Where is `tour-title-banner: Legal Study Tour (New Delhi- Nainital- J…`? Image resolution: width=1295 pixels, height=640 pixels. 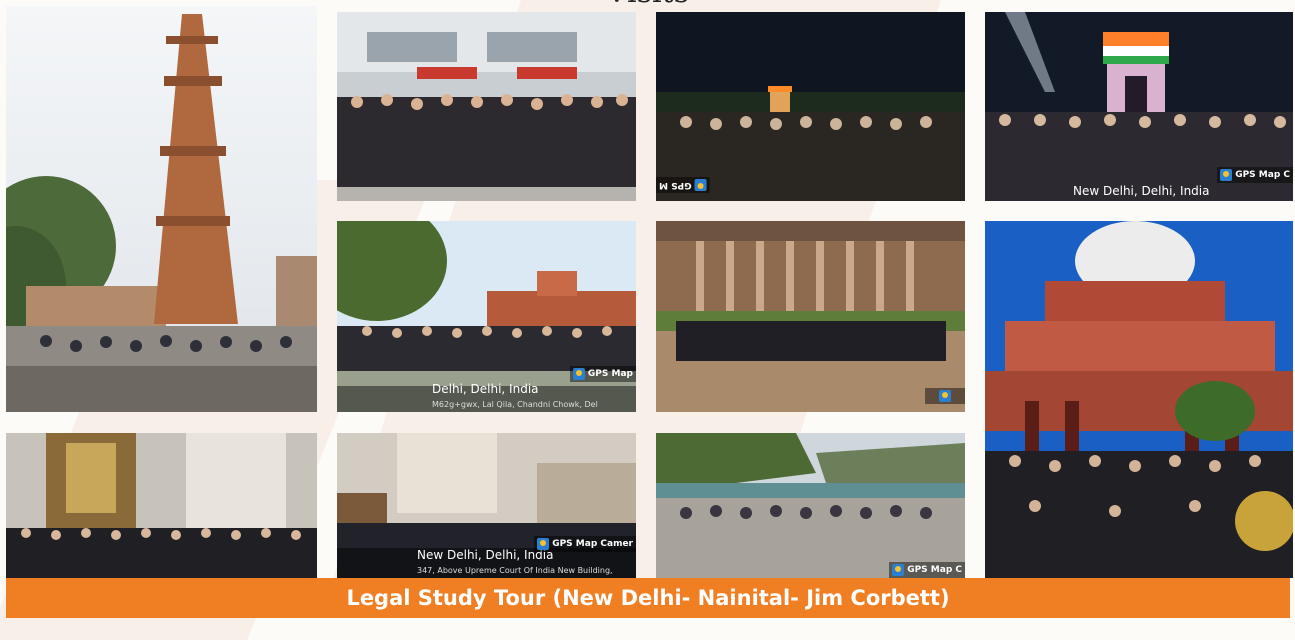
tour-title-banner: Legal Study Tour (New Delhi- Nainital- J… is located at coordinates (648, 598).